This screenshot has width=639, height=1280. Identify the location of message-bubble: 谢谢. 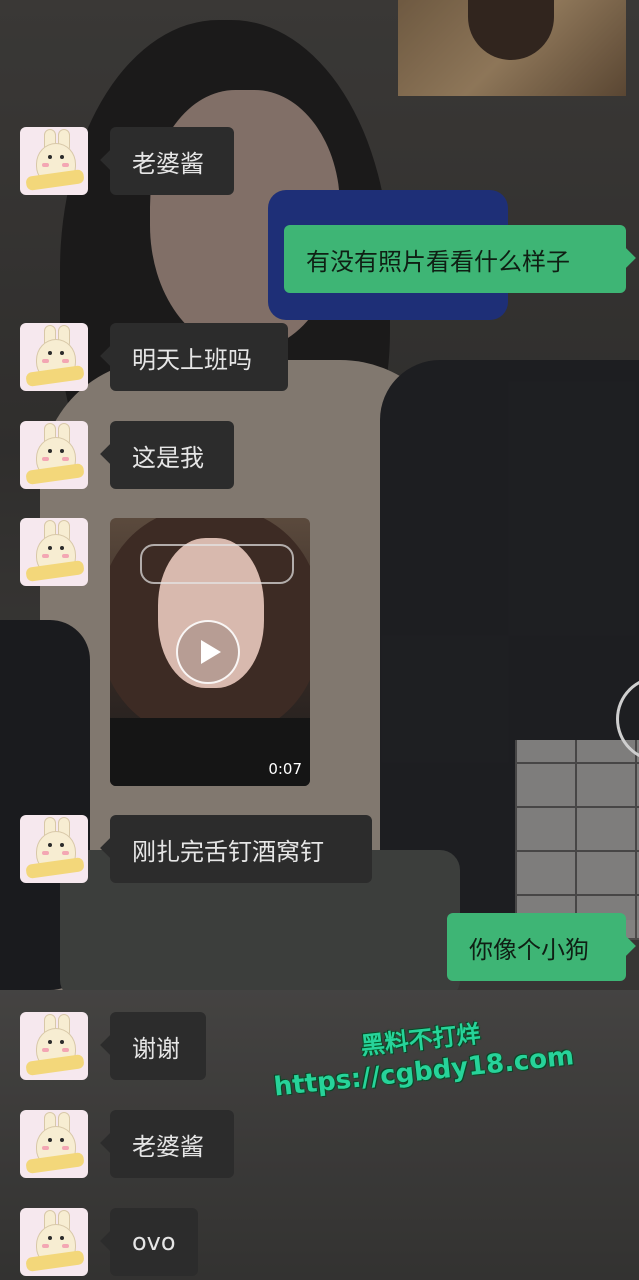
(158, 1046).